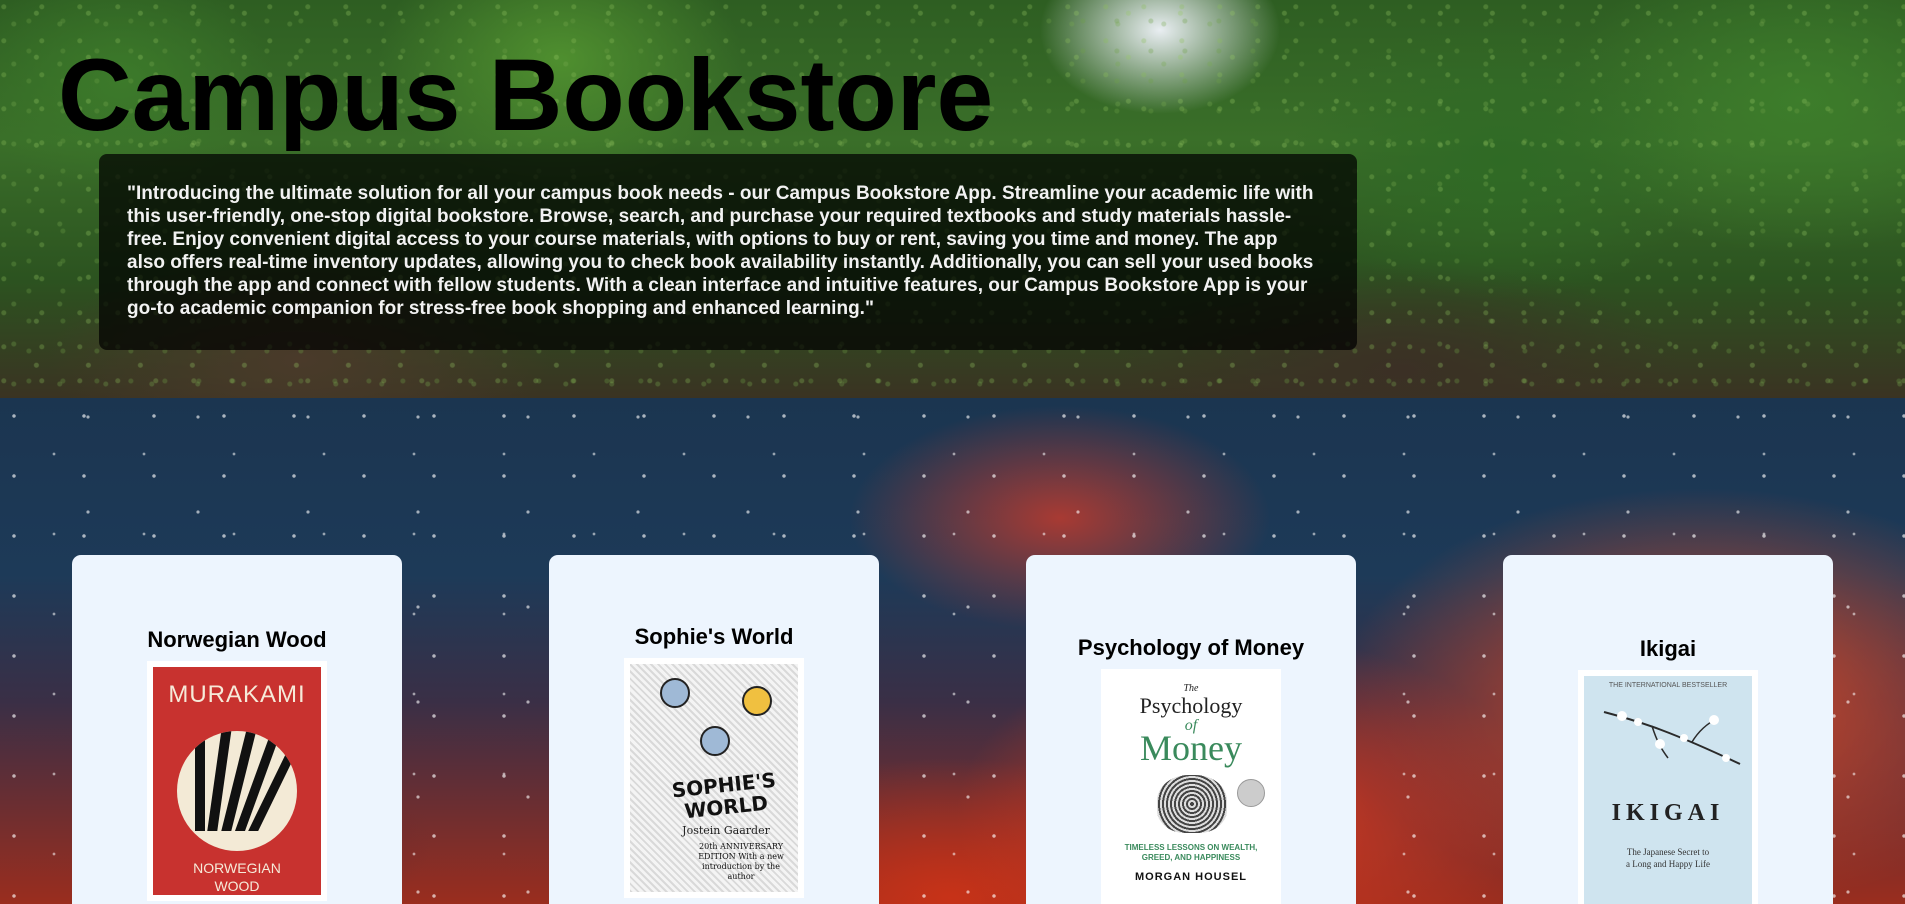 The image size is (1905, 904). What do you see at coordinates (1668, 685) in the screenshot?
I see `cover-banner: THE INTERNATIONAL BESTSELLER` at bounding box center [1668, 685].